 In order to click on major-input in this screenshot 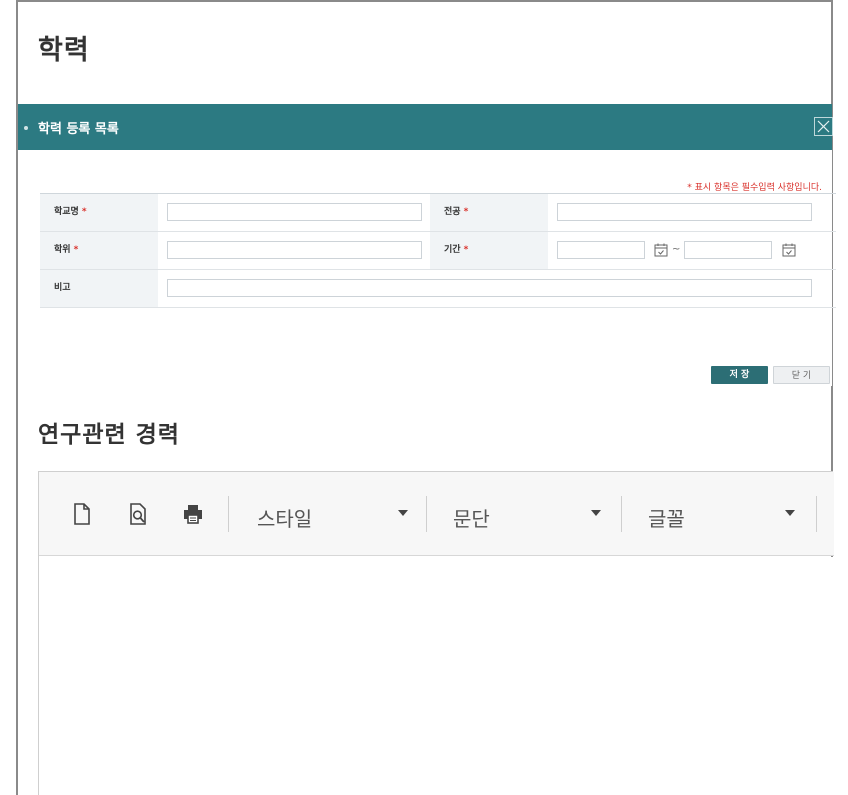, I will do `click(684, 212)`.